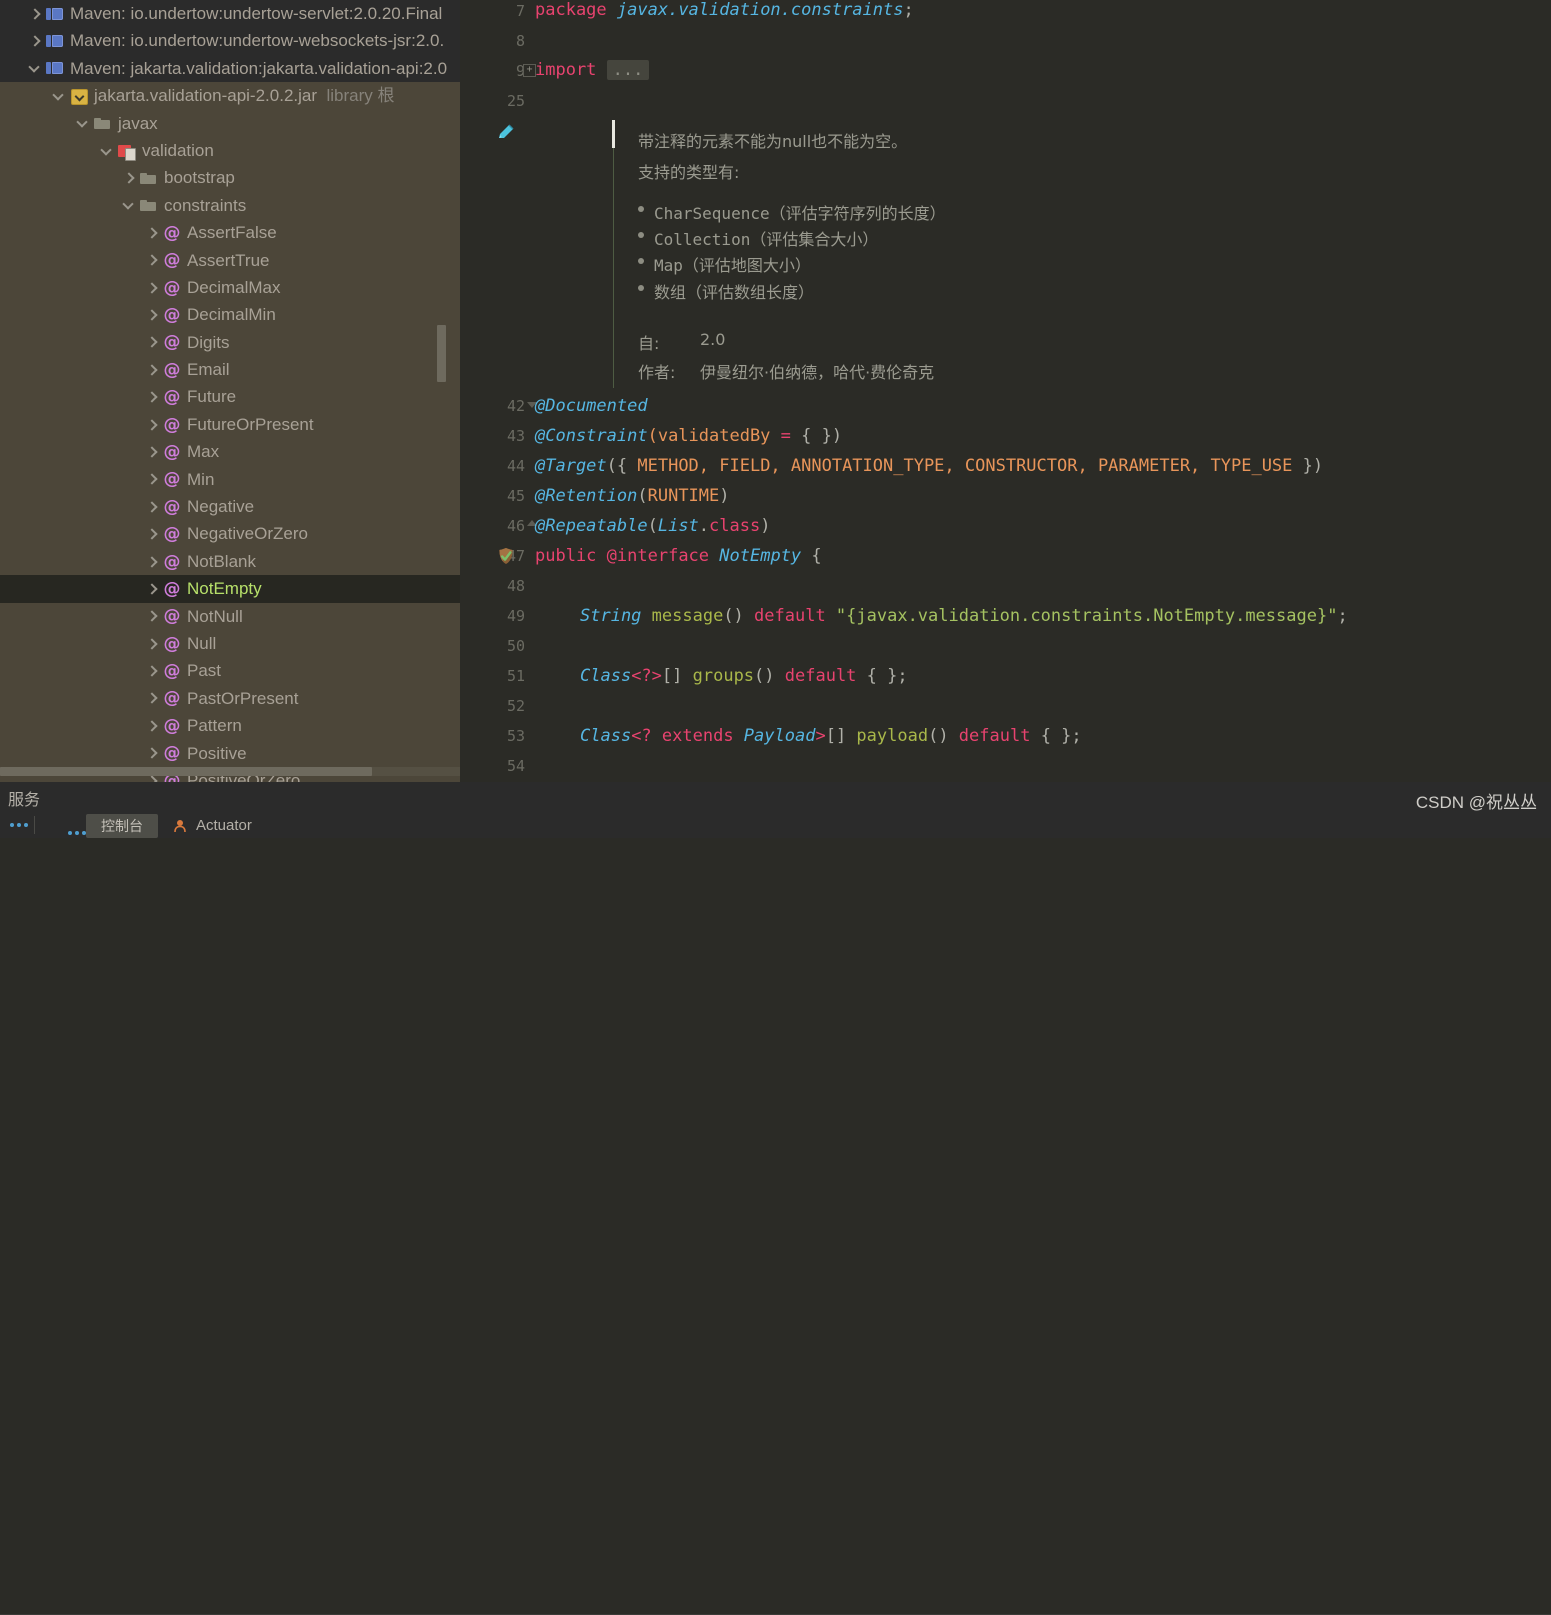 This screenshot has width=1551, height=1615. Describe the element at coordinates (122, 826) in the screenshot. I see `tab-console: 控制台` at that location.